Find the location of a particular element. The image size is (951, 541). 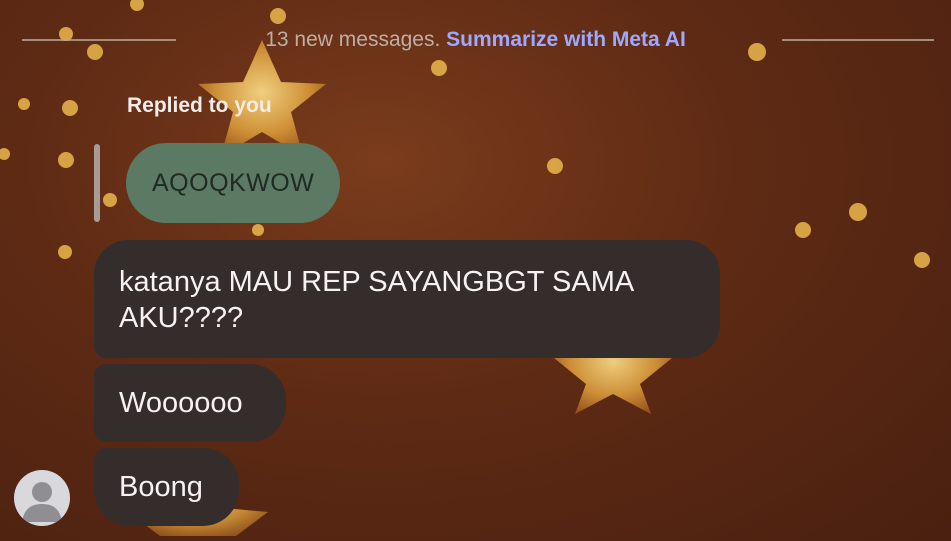

message-bubble: Boong is located at coordinates (166, 487).